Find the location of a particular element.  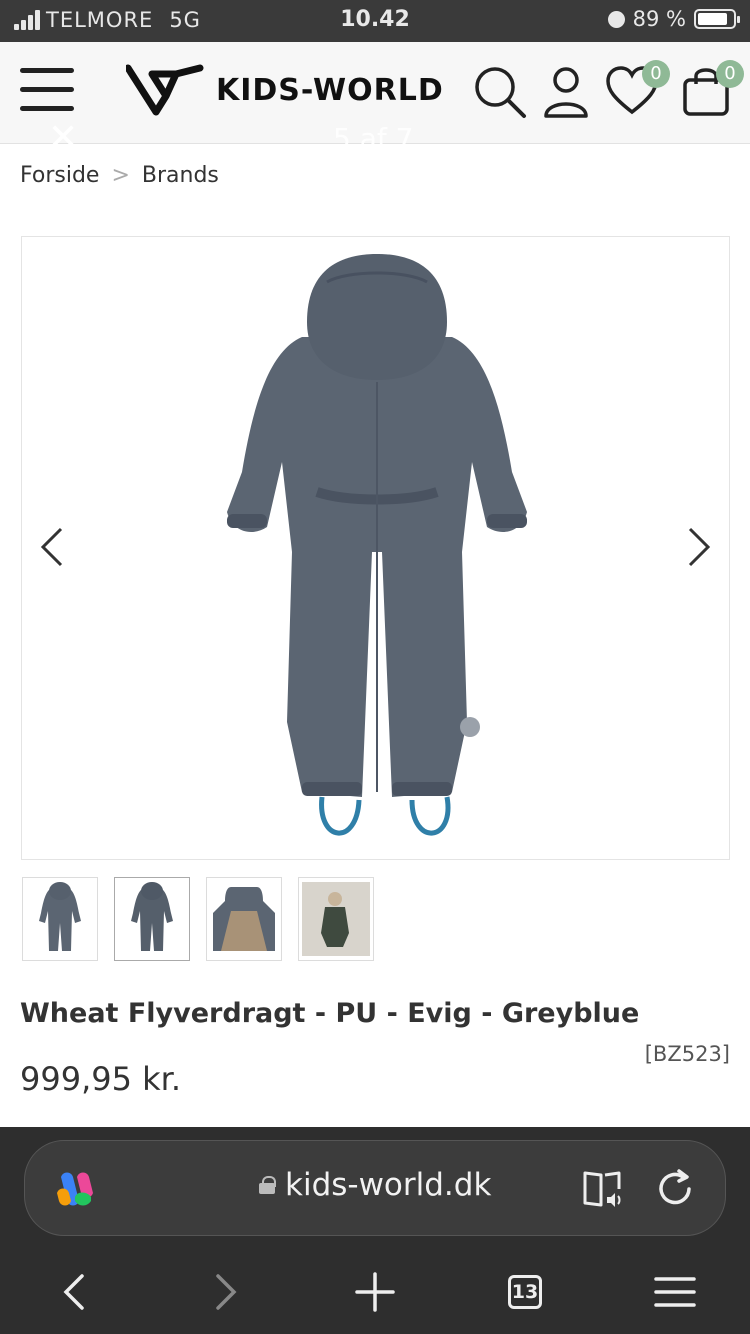

battery-icon is located at coordinates (717, 19).